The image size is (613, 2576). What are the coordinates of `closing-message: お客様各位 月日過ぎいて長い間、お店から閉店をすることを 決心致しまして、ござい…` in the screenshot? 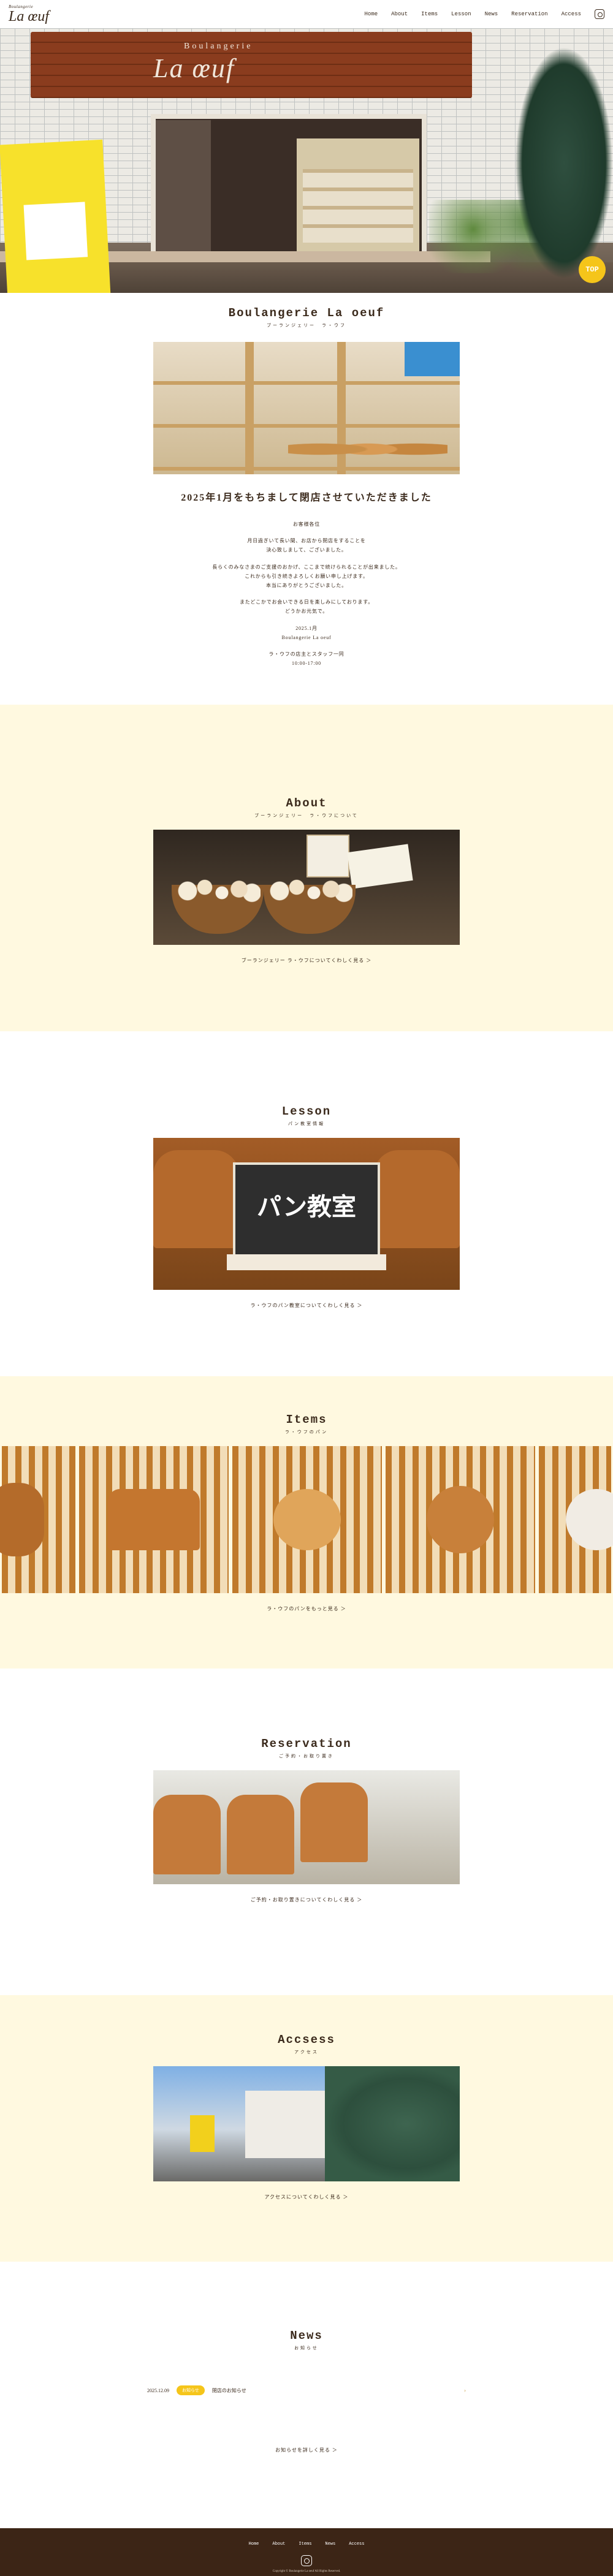 It's located at (307, 594).